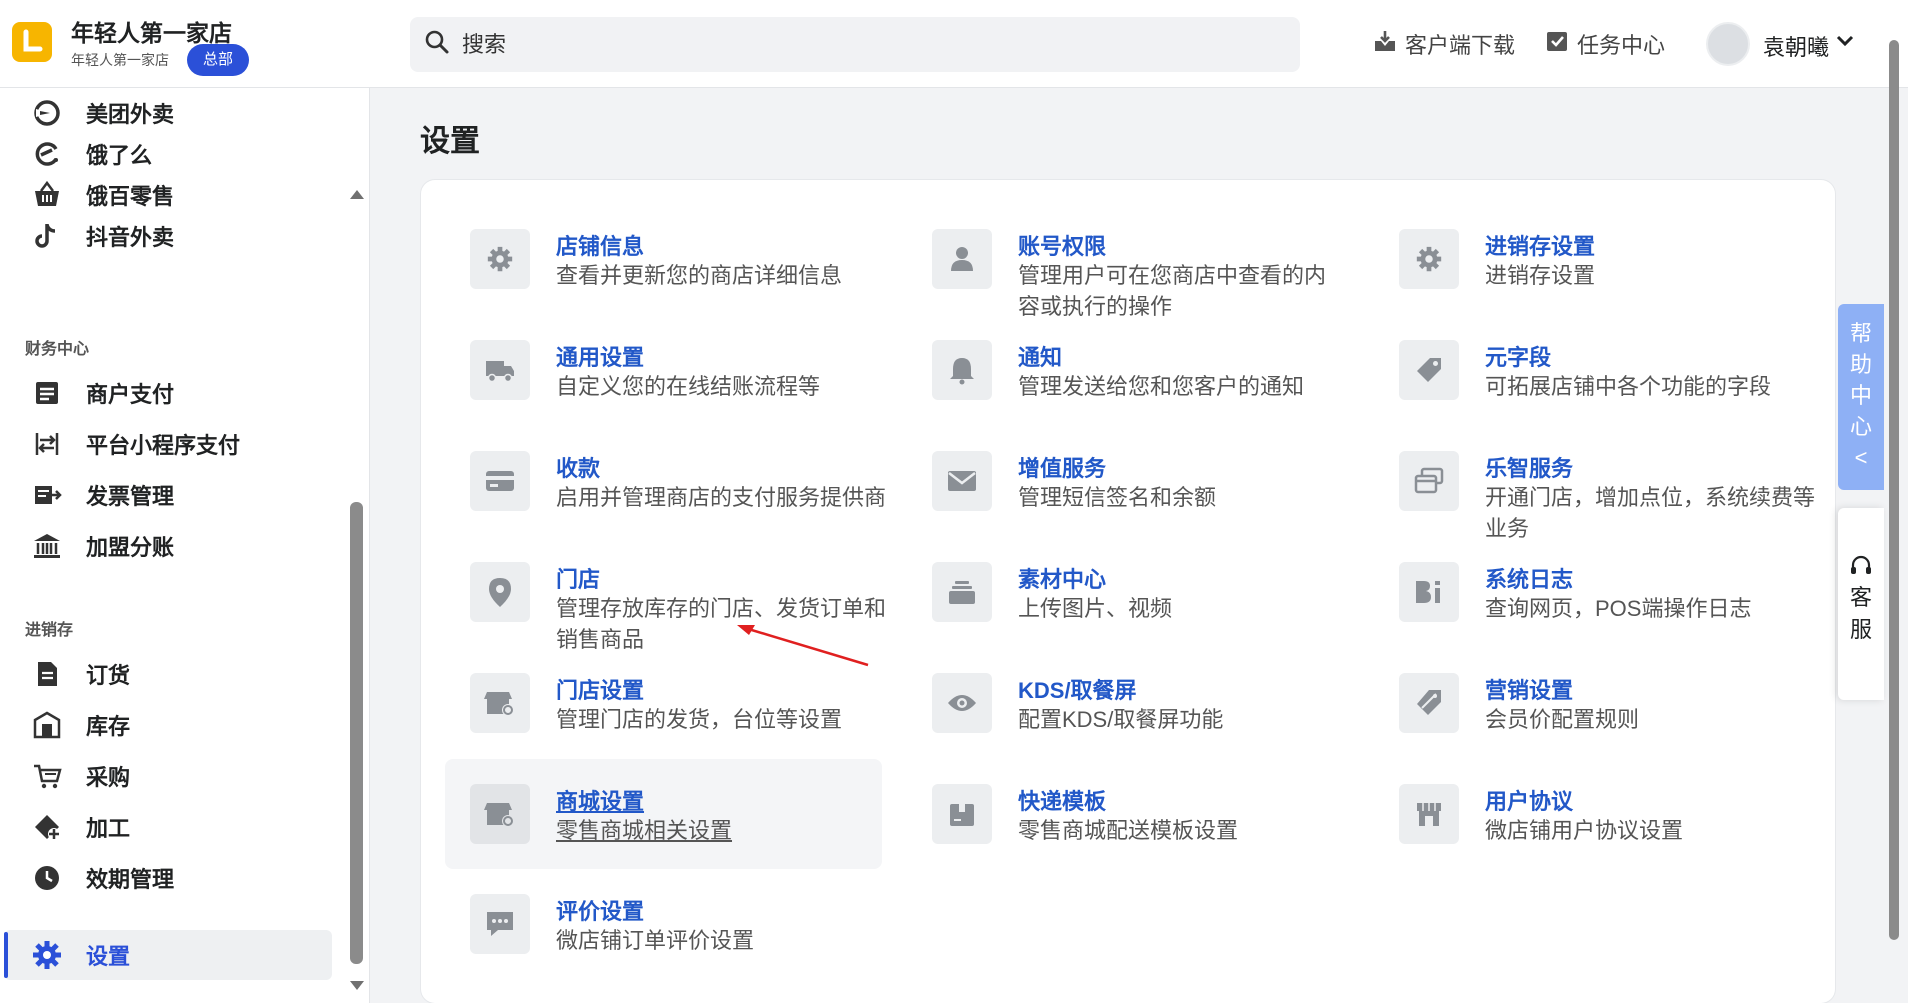  I want to click on setting-description: 配置KDS/取餐屏功能, so click(1121, 719).